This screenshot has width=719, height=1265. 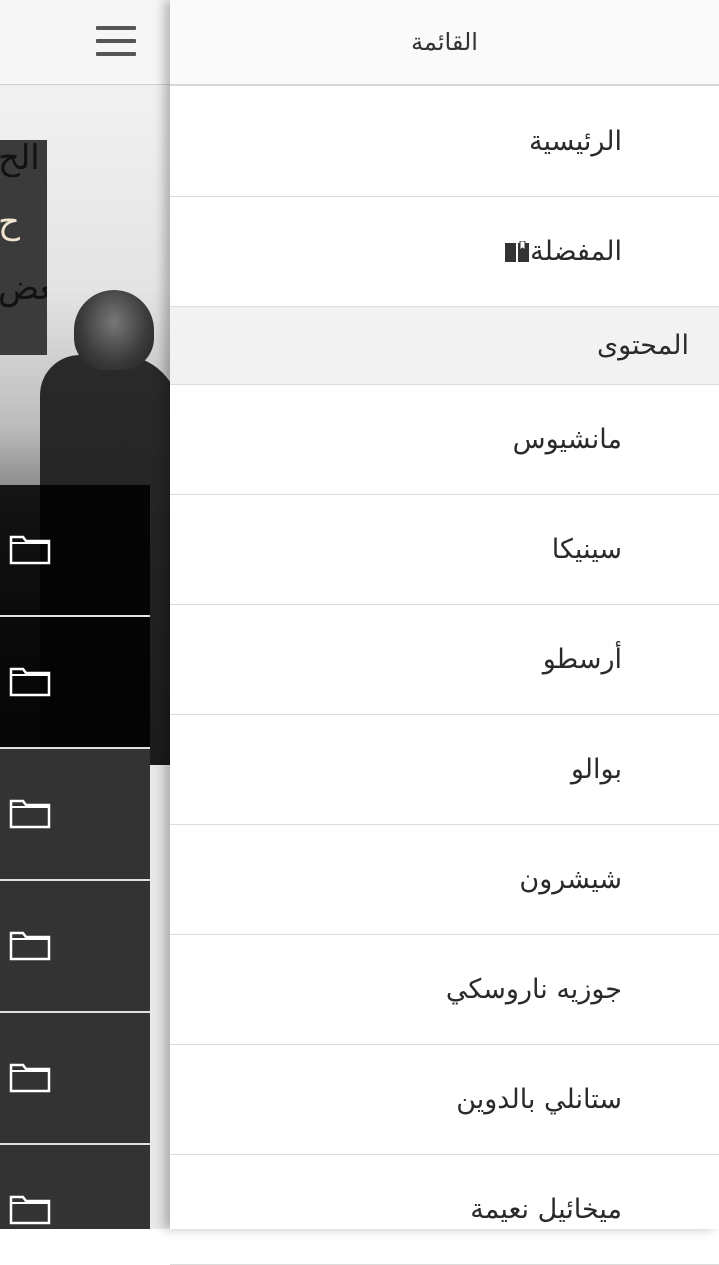 What do you see at coordinates (575, 141) in the screenshot?
I see `menu-item-label: الرئيسية` at bounding box center [575, 141].